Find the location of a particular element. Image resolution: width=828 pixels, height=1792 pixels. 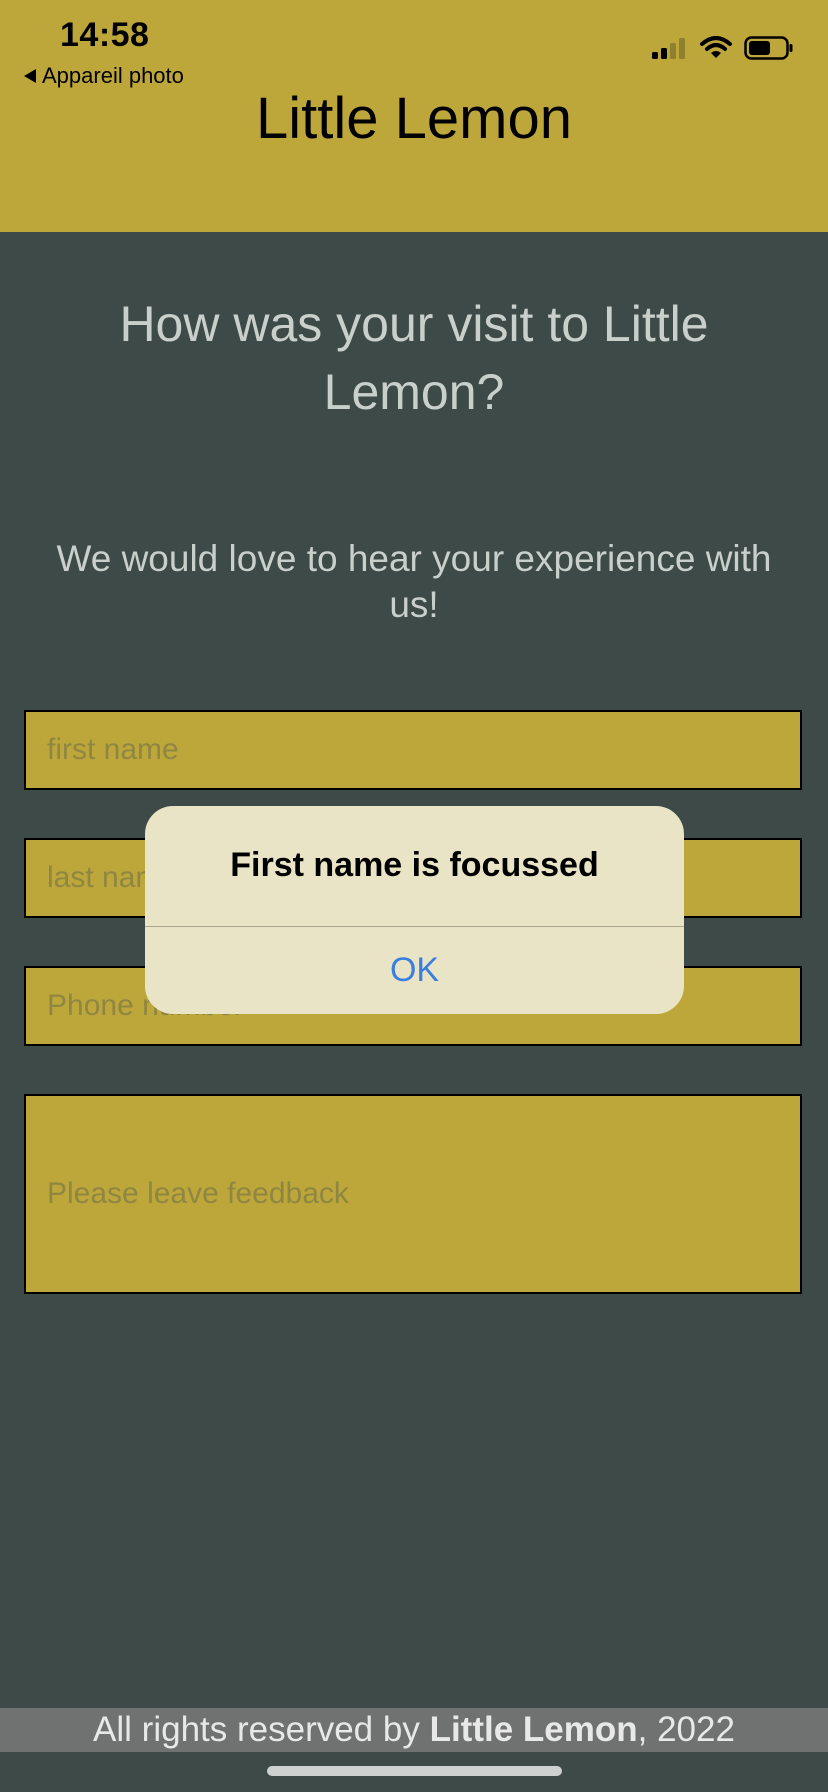

wifi-icon is located at coordinates (716, 47).